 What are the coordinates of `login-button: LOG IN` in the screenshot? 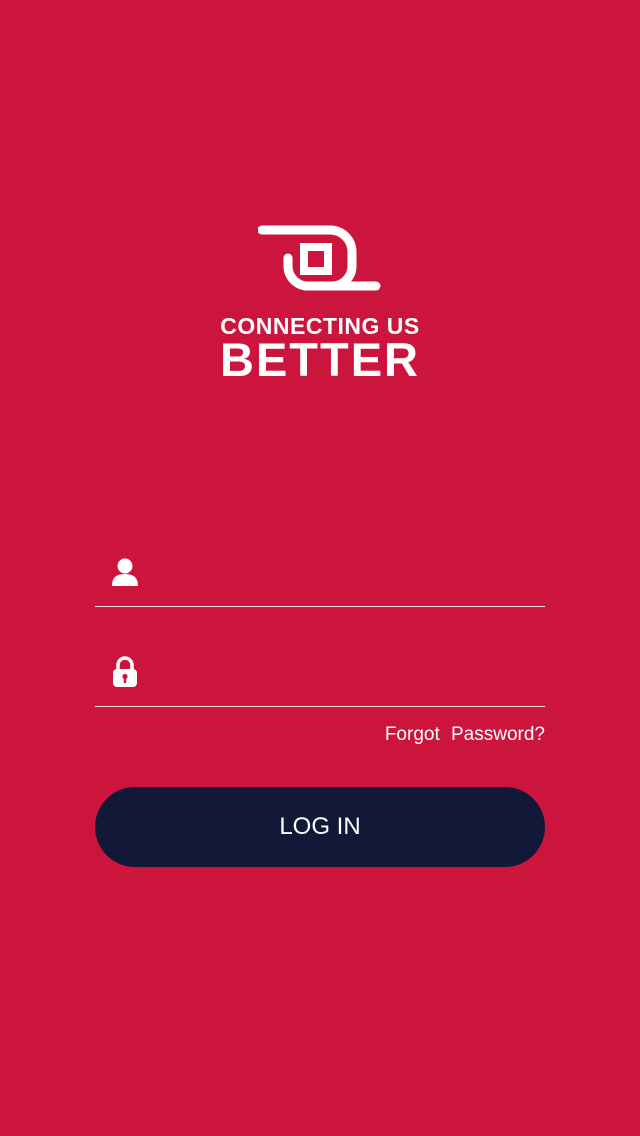 It's located at (320, 827).